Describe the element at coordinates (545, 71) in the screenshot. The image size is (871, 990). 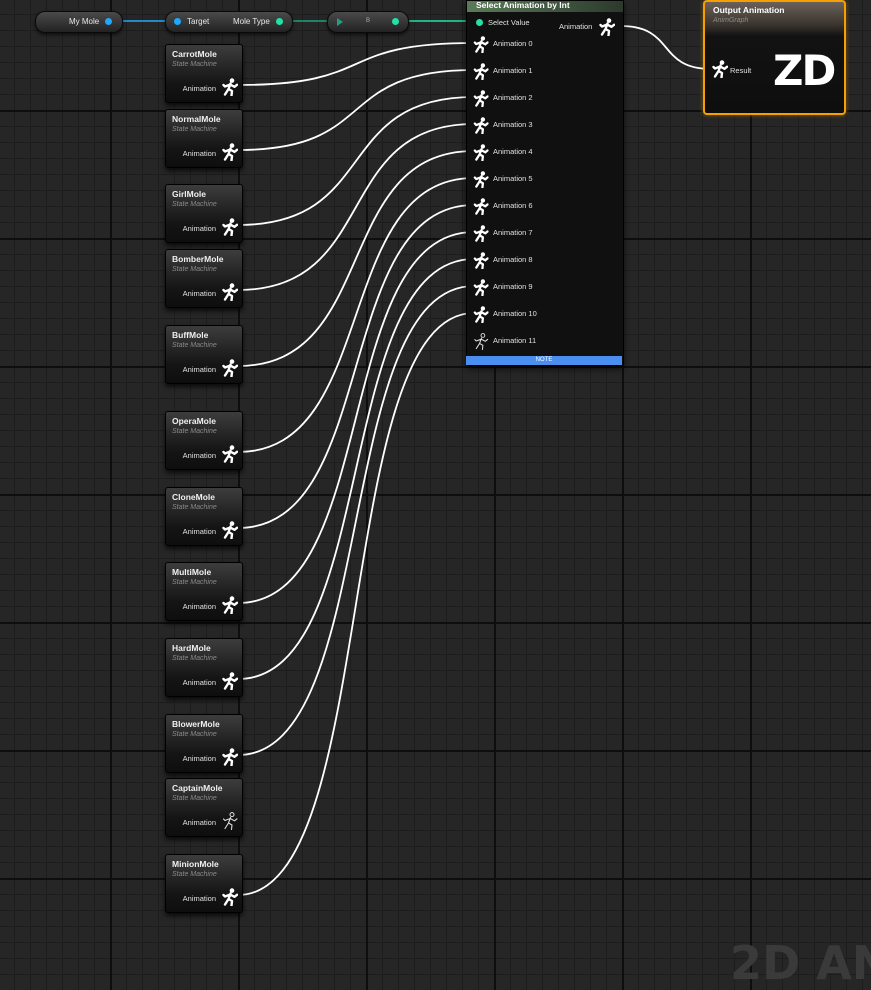
I see `animation-input-row: Animation 1` at that location.